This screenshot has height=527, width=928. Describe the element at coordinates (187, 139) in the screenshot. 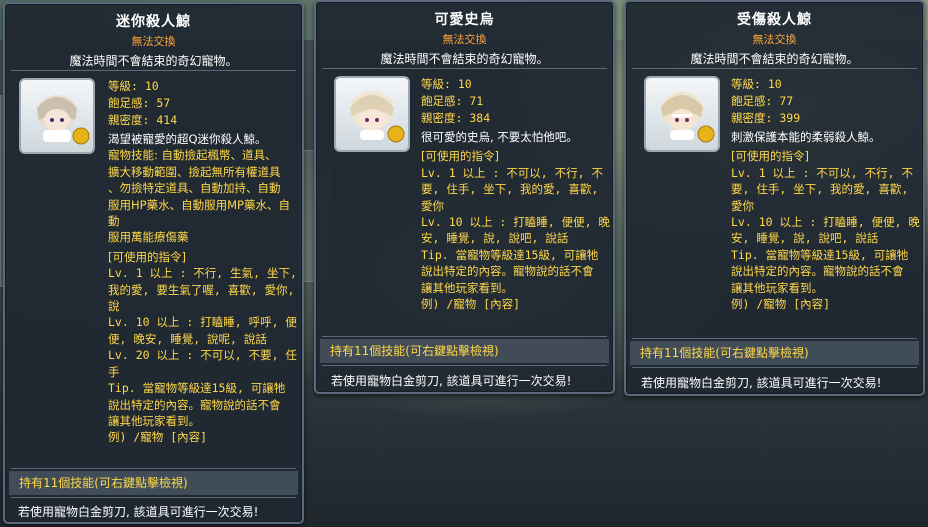

I see `pet-flavor-text: 渴望被寵愛的超Q迷你殺人鯨。` at that location.